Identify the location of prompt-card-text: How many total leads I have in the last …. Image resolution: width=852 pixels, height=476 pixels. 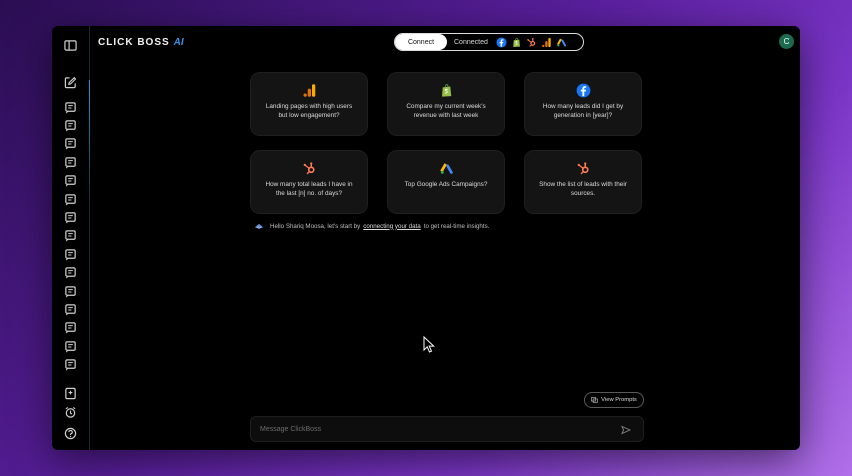
(309, 189).